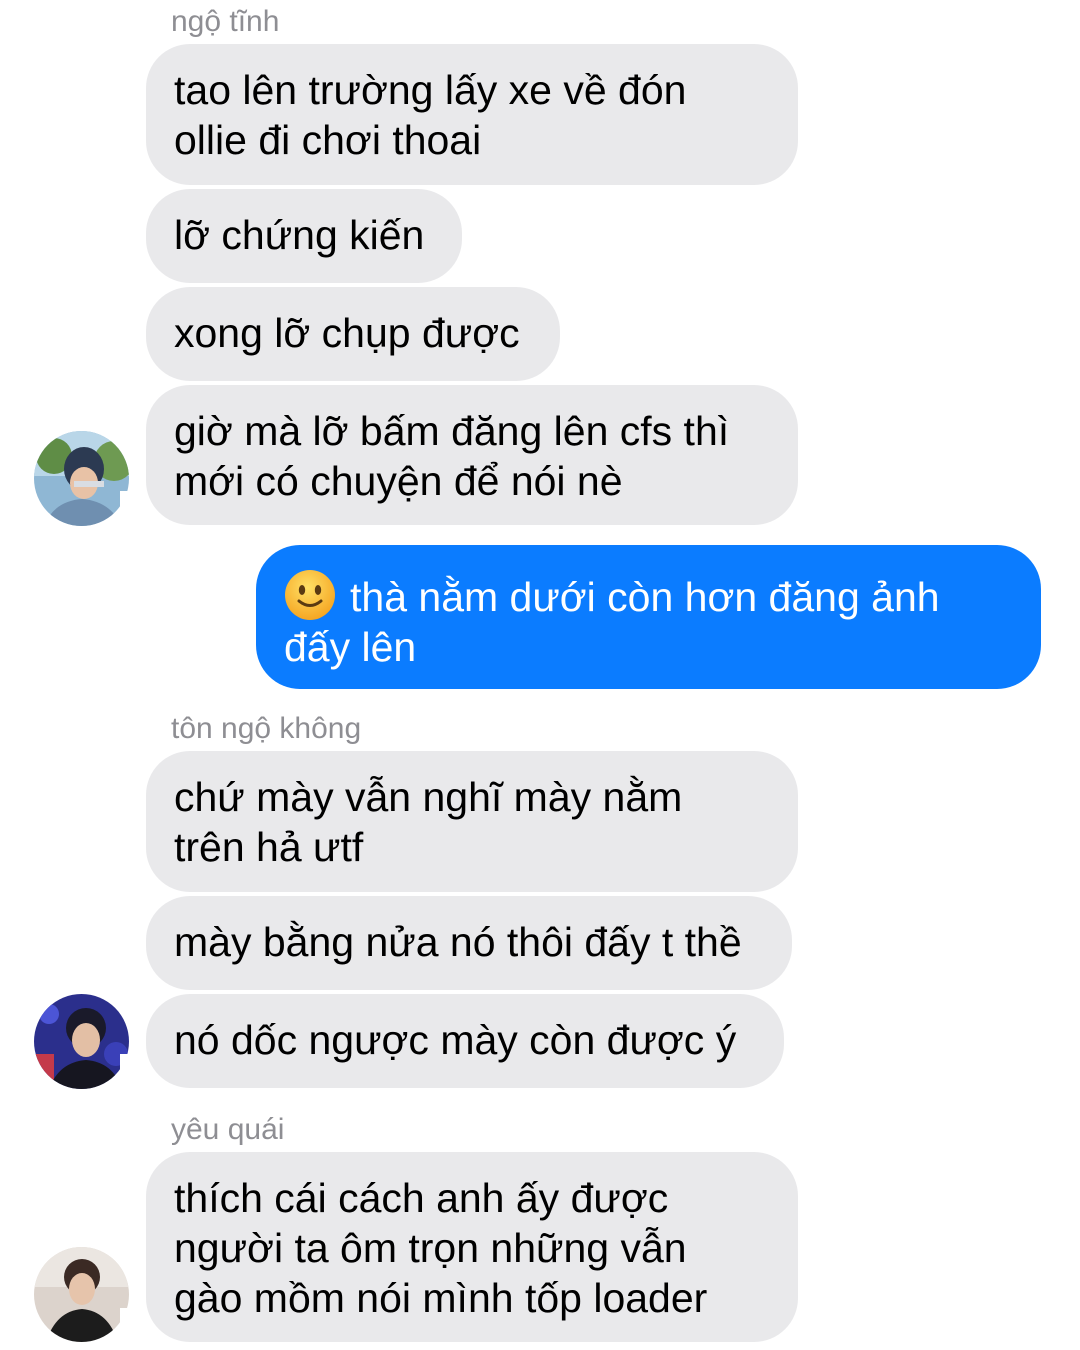 The width and height of the screenshot is (1080, 1350). Describe the element at coordinates (299, 235) in the screenshot. I see `message-text: lỡ chứng kiến` at that location.